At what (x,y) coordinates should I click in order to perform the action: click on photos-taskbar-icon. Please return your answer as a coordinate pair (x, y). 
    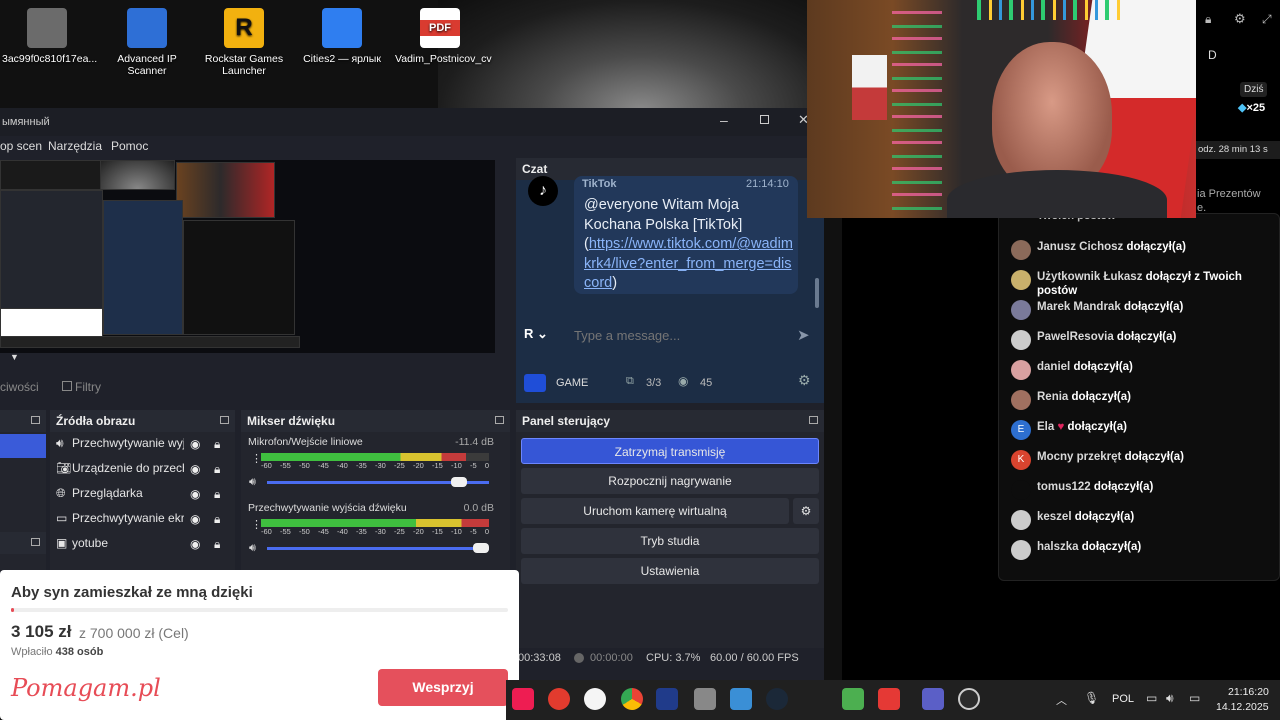
    Looking at the image, I should click on (741, 699).